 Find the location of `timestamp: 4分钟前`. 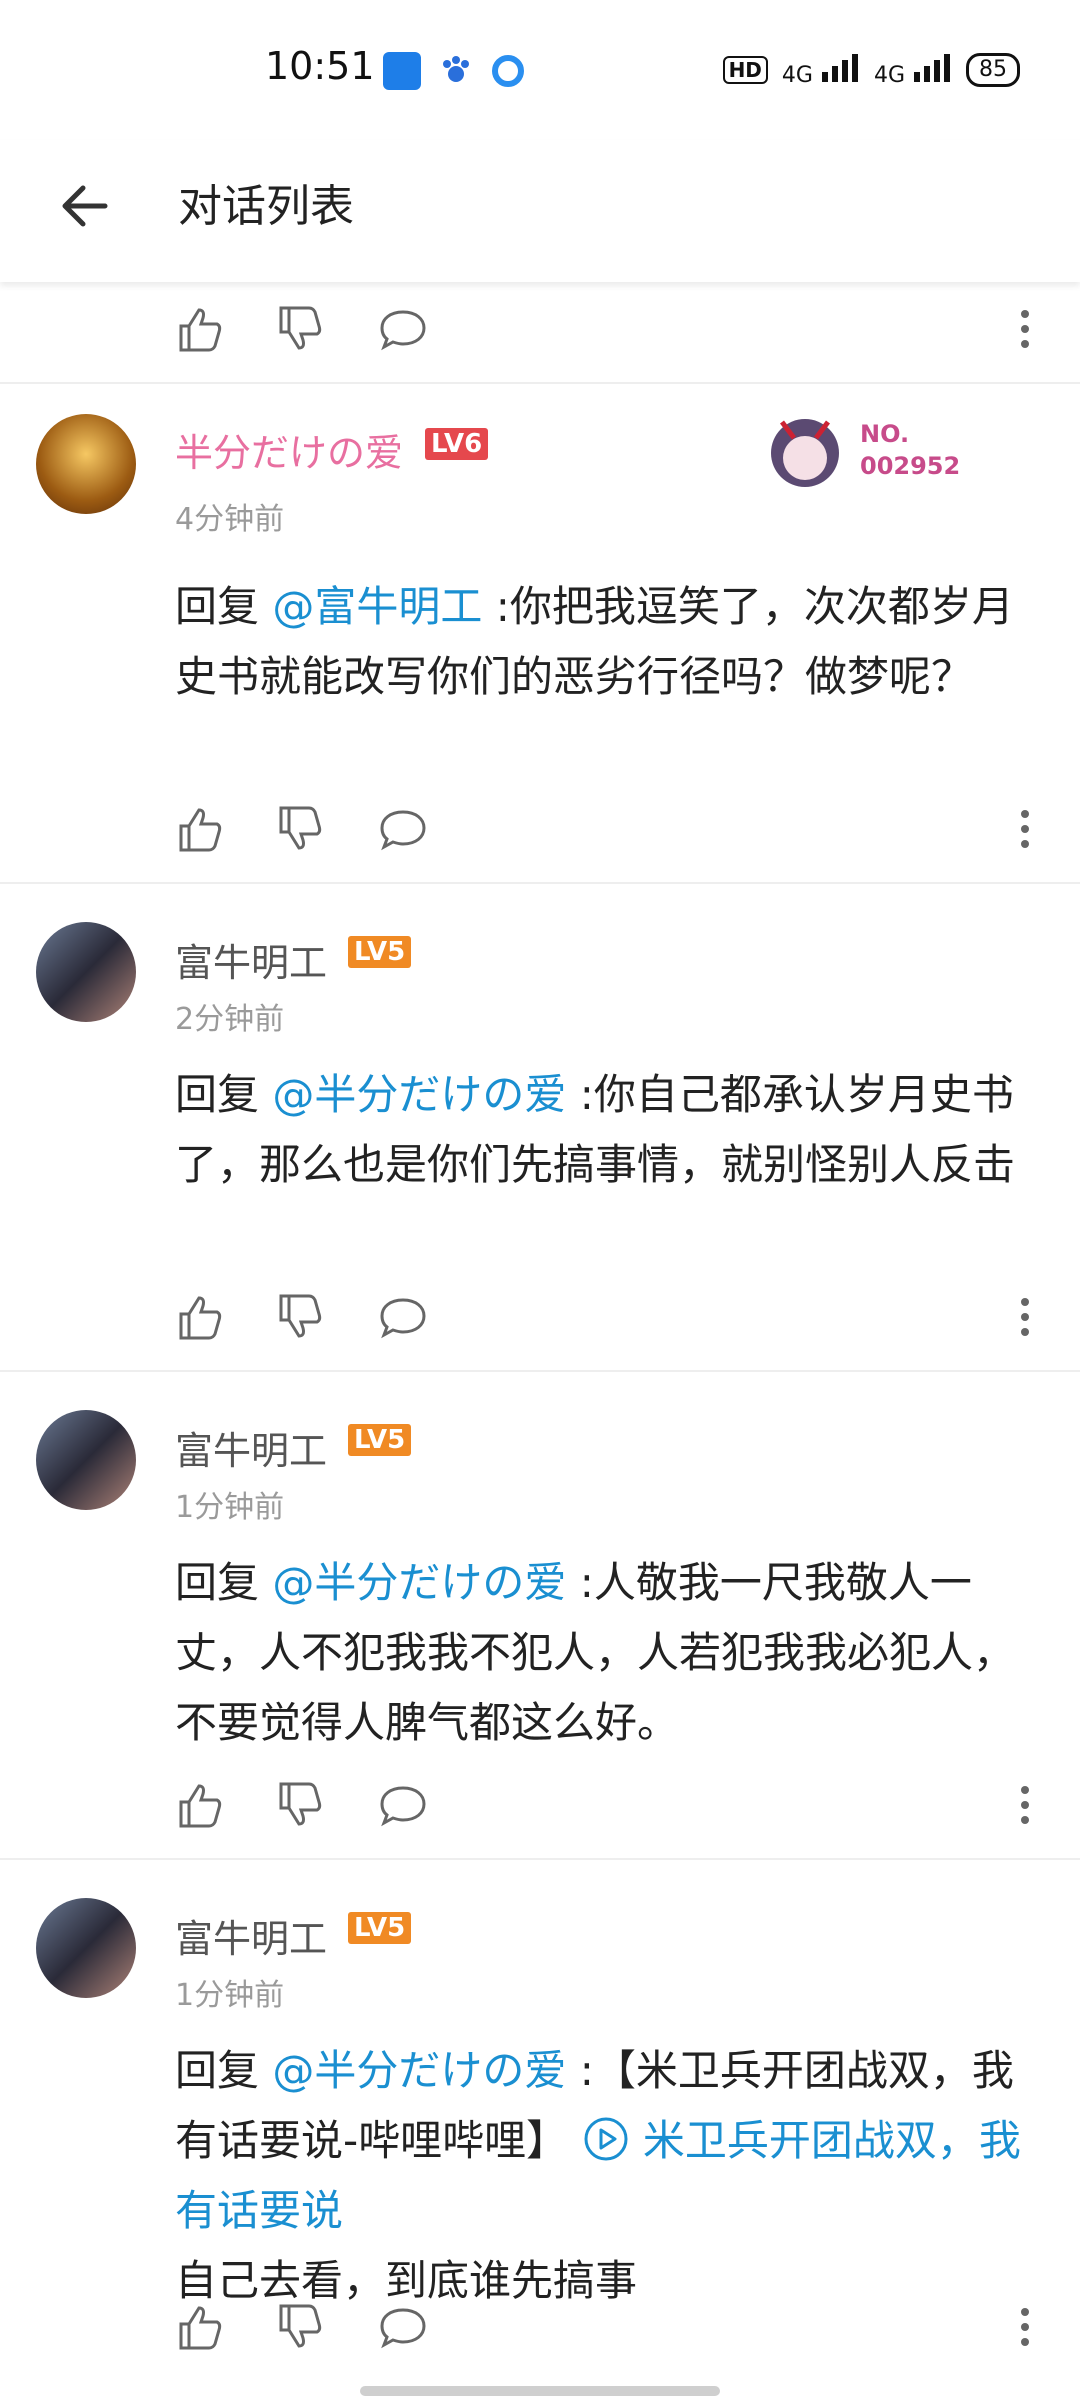

timestamp: 4分钟前 is located at coordinates (230, 519).